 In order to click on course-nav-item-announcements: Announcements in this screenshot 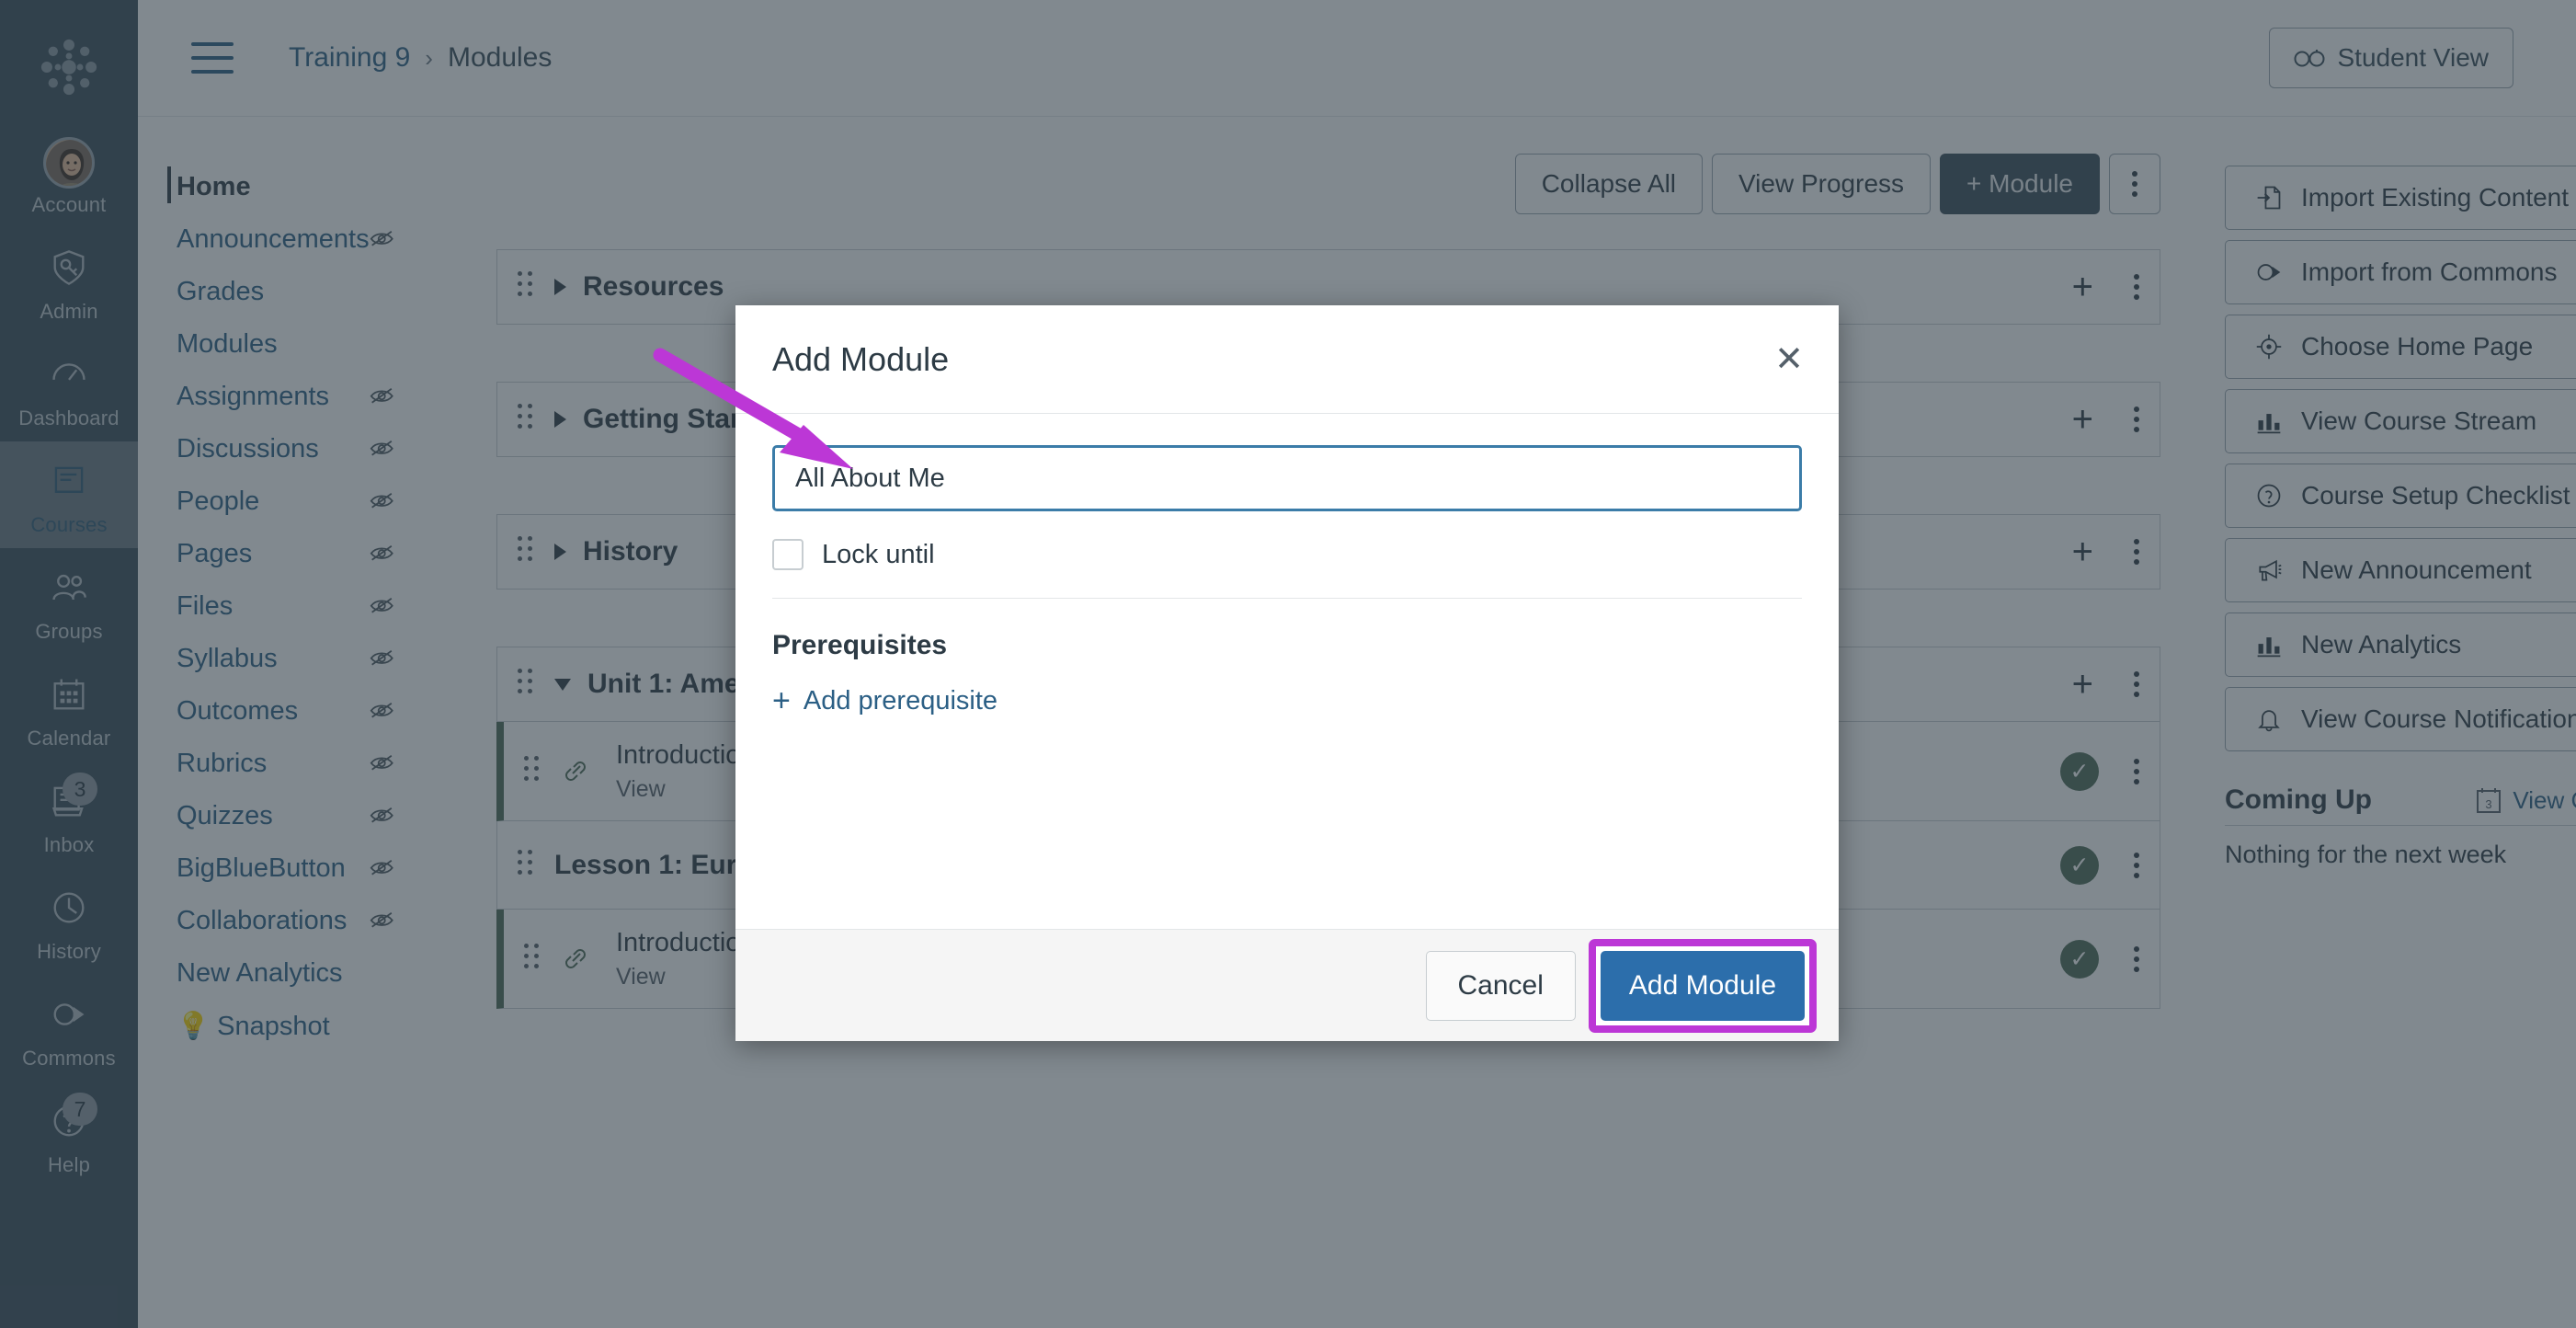, I will do `click(289, 240)`.